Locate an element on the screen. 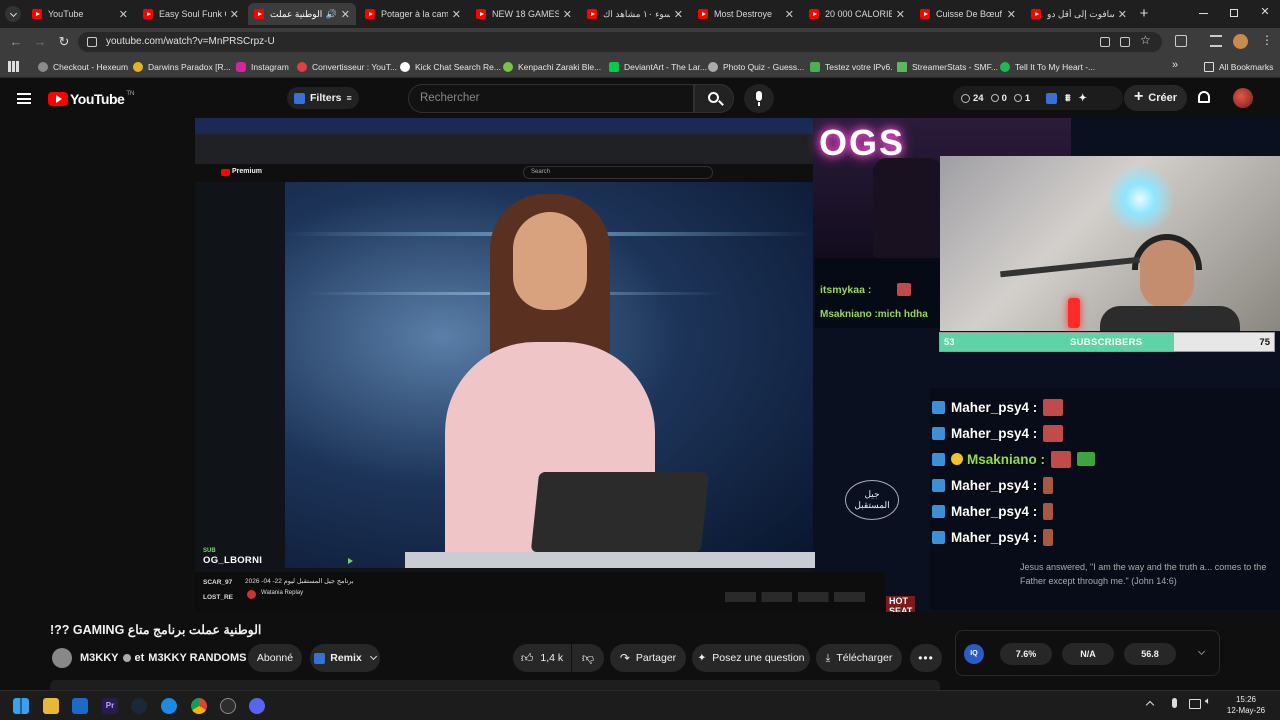  sparkle-icon: ✦ is located at coordinates (1083, 98).